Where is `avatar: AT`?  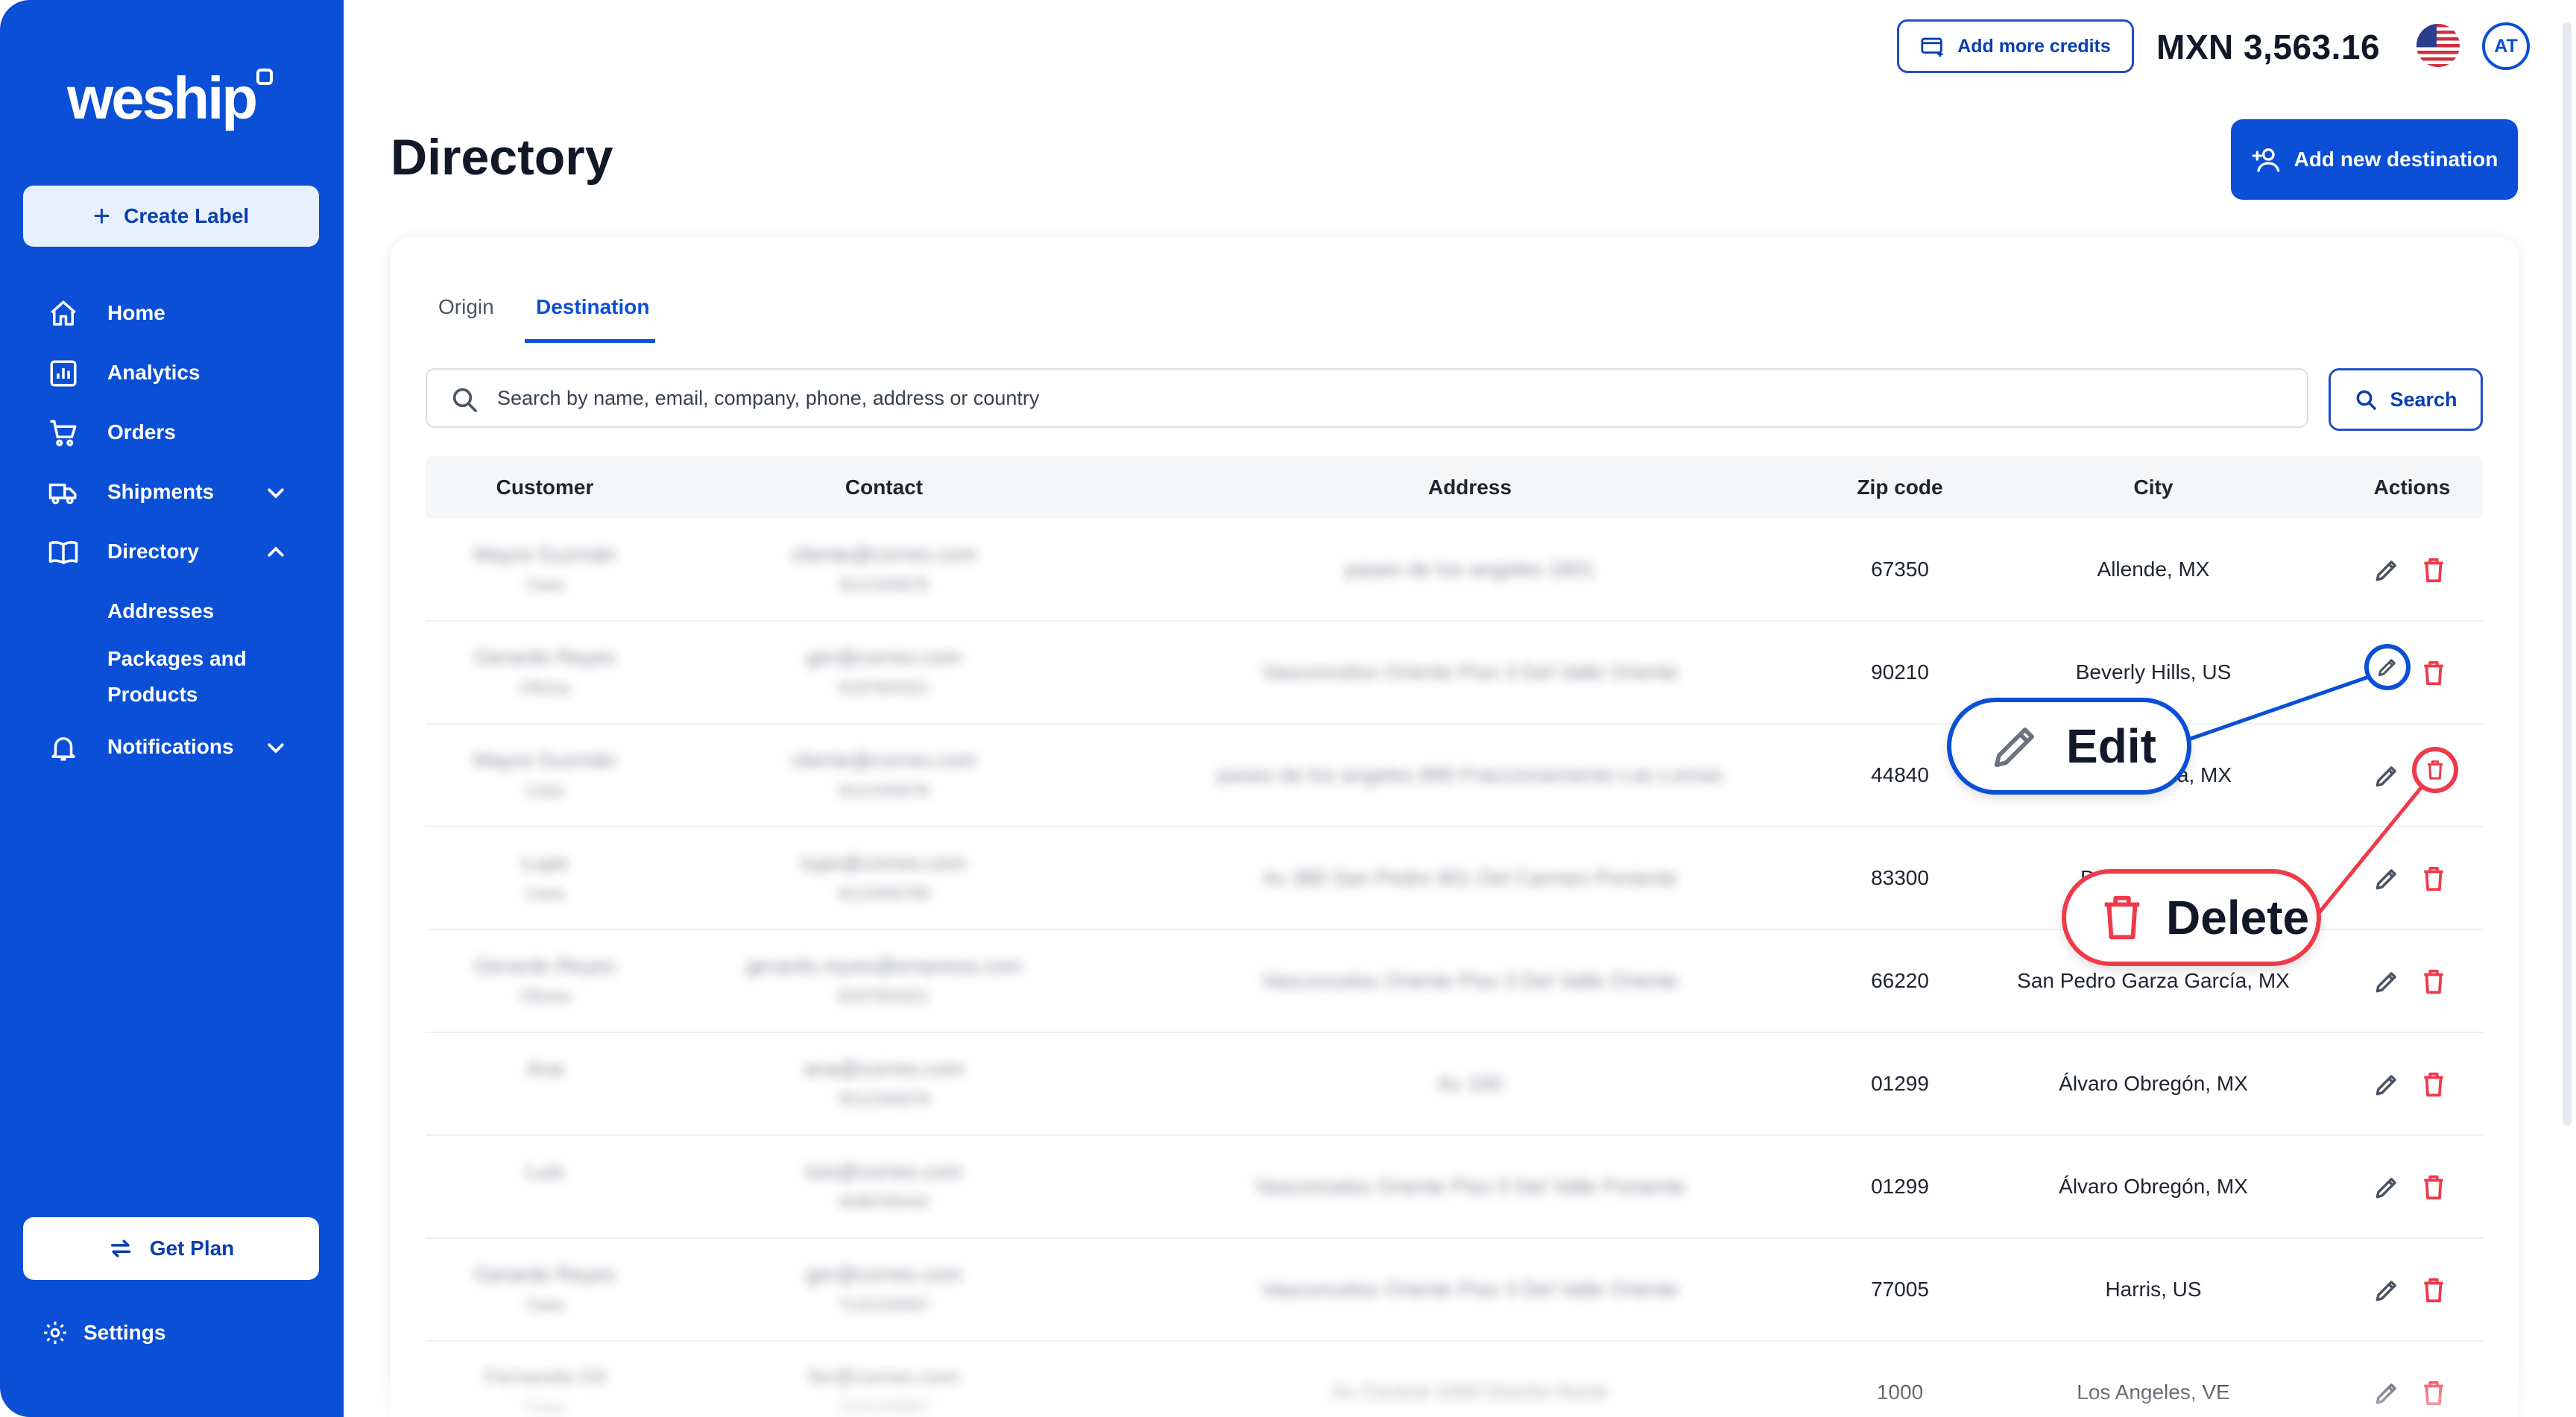
avatar: AT is located at coordinates (2506, 46).